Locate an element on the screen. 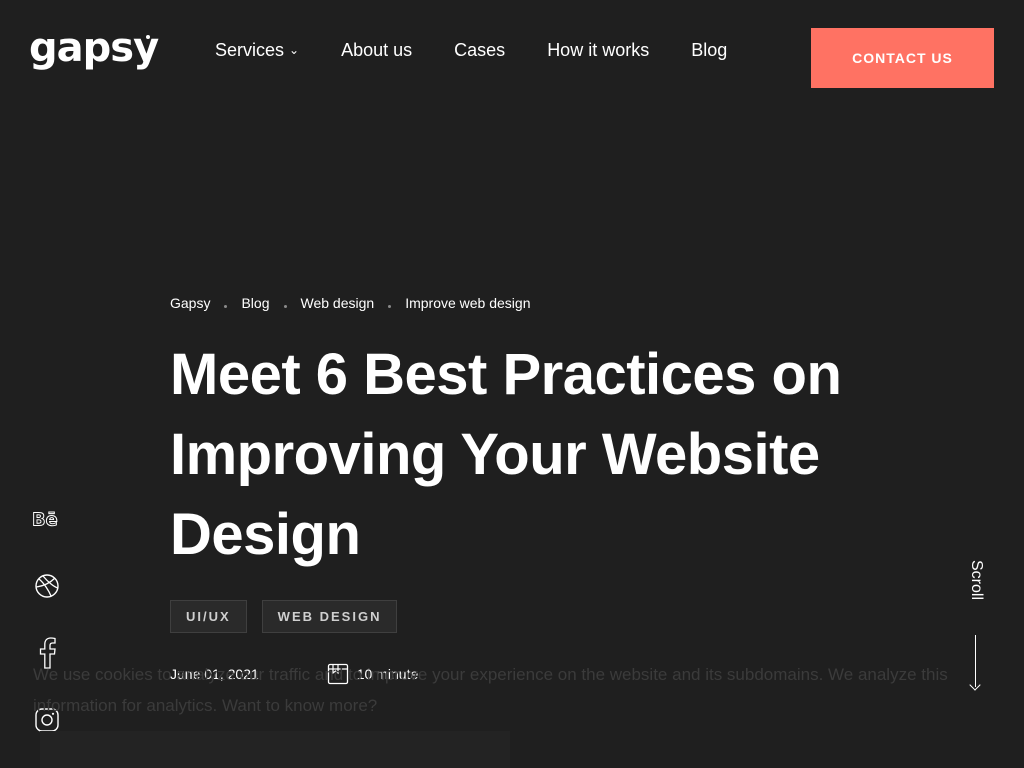  article-date: June 01, 2021 is located at coordinates (214, 674).